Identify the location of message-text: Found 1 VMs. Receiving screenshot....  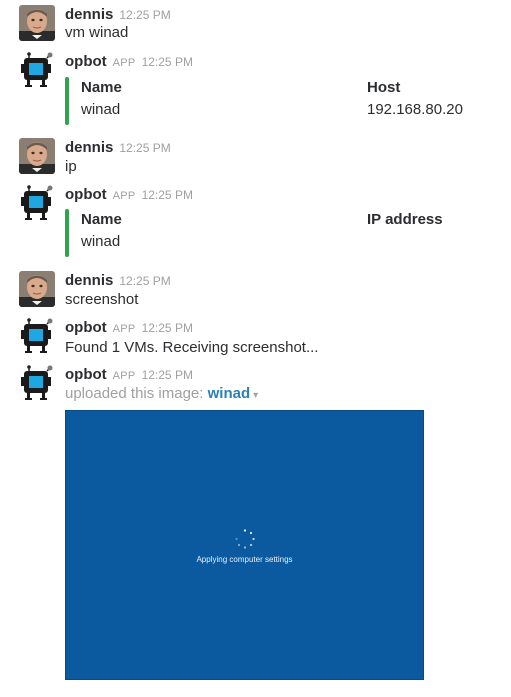
(192, 347).